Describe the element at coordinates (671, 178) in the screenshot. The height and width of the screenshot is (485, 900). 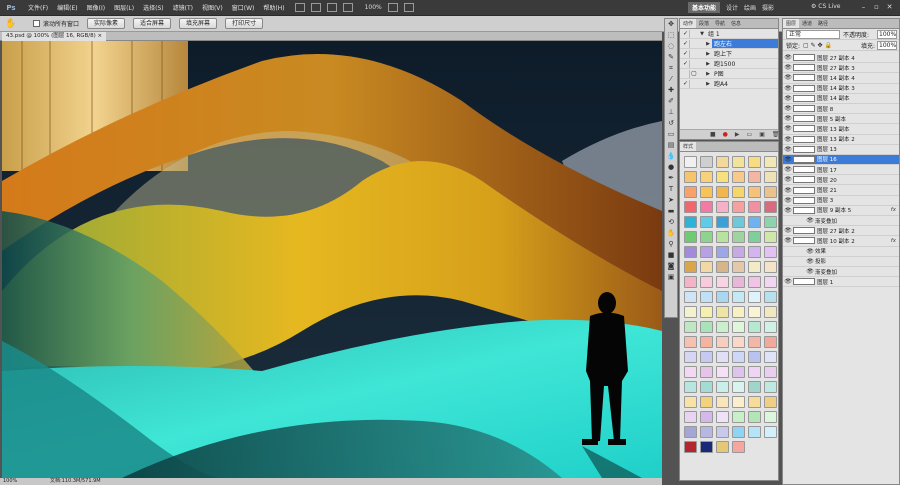
I see `pen-tool-icon: ✒` at that location.